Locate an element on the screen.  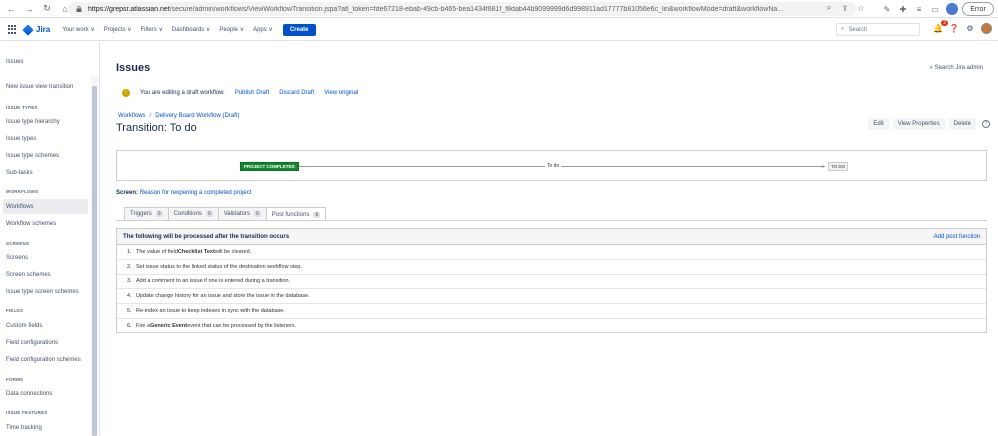
list-item-bold-text: Generic Event is located at coordinates (169, 326).